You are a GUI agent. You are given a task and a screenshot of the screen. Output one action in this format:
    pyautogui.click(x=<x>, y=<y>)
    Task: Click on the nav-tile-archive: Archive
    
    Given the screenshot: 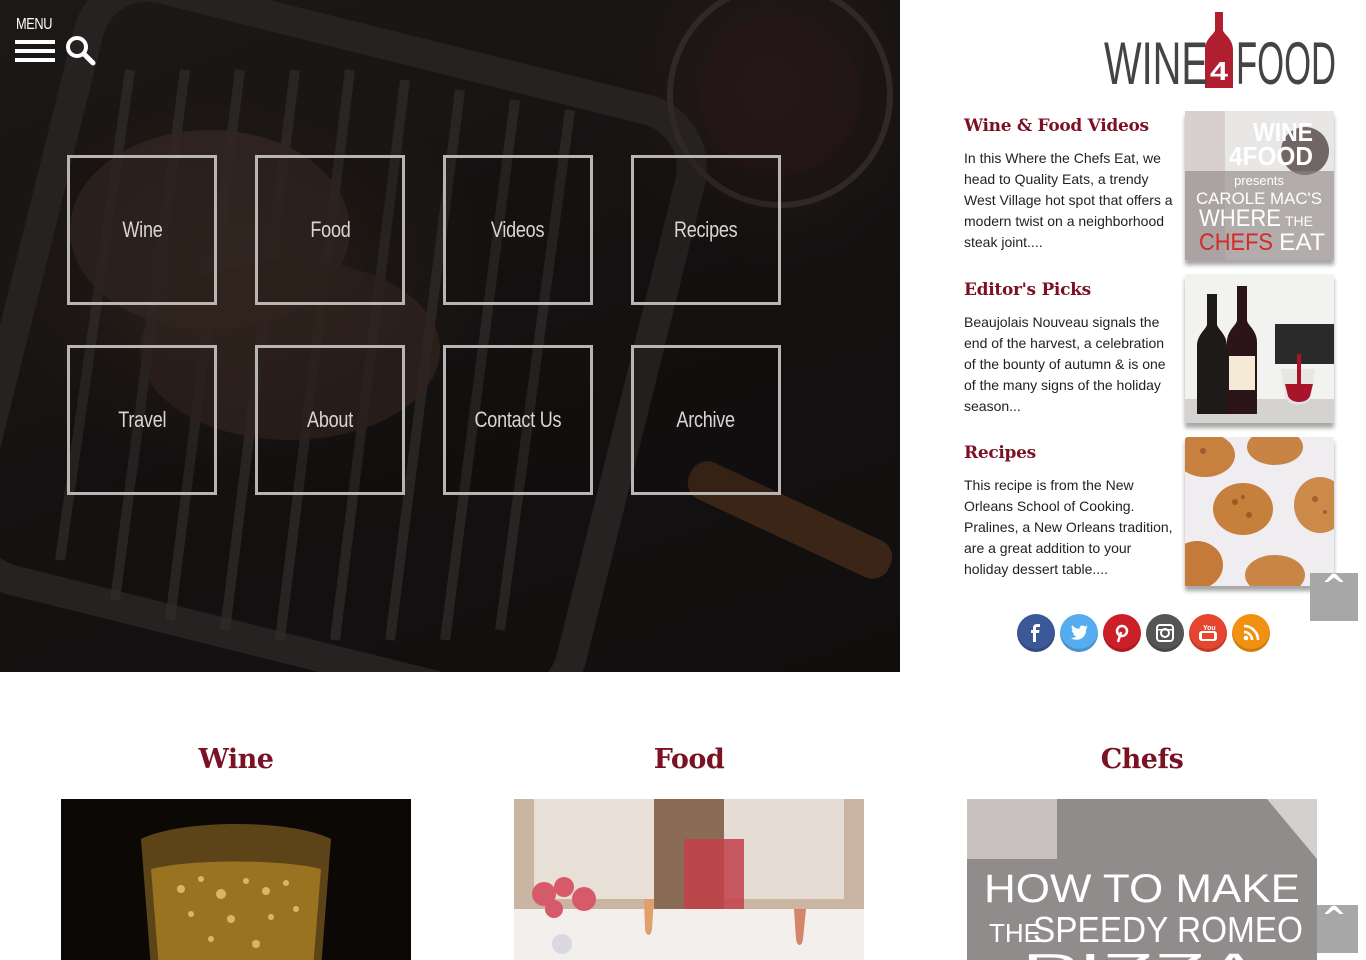 What is the action you would take?
    pyautogui.click(x=706, y=420)
    